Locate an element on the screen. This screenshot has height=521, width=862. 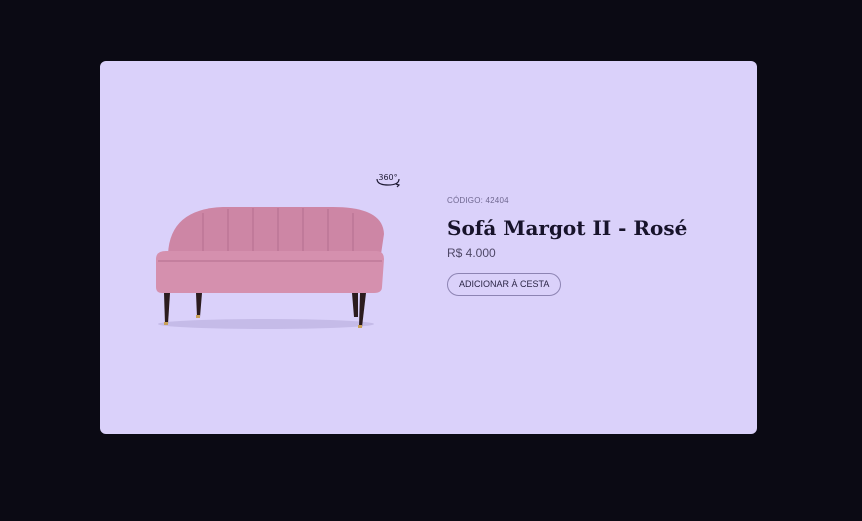
sofa-image is located at coordinates (268, 269).